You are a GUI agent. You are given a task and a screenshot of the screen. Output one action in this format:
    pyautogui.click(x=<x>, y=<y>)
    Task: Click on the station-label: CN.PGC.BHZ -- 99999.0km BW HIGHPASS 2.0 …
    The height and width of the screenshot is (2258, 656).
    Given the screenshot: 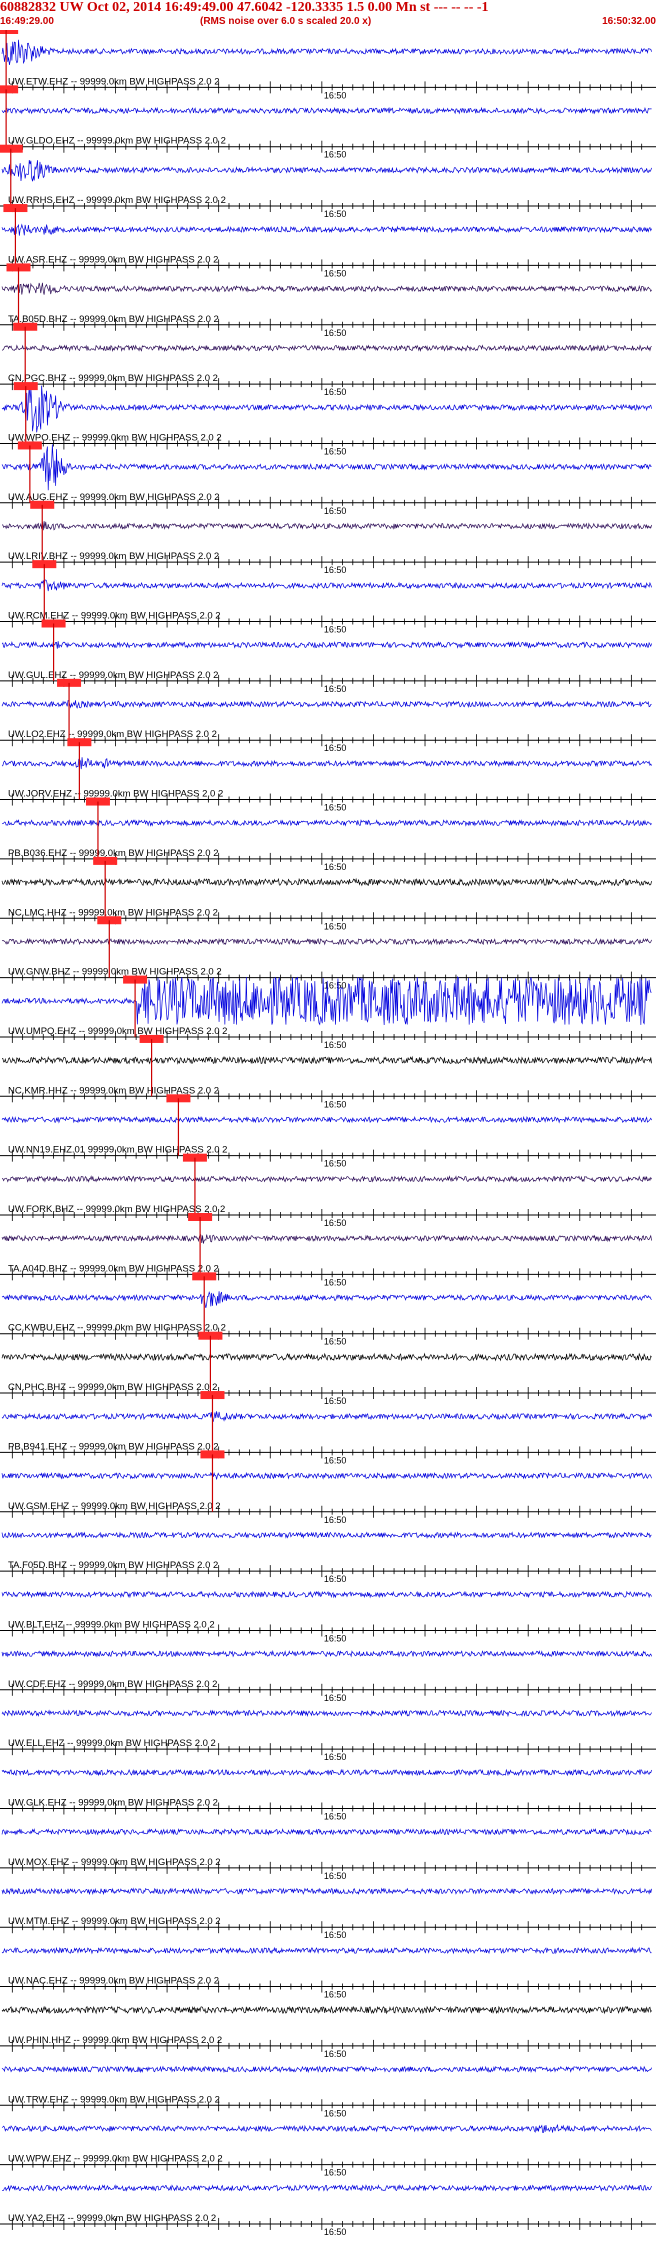 What is the action you would take?
    pyautogui.click(x=113, y=378)
    